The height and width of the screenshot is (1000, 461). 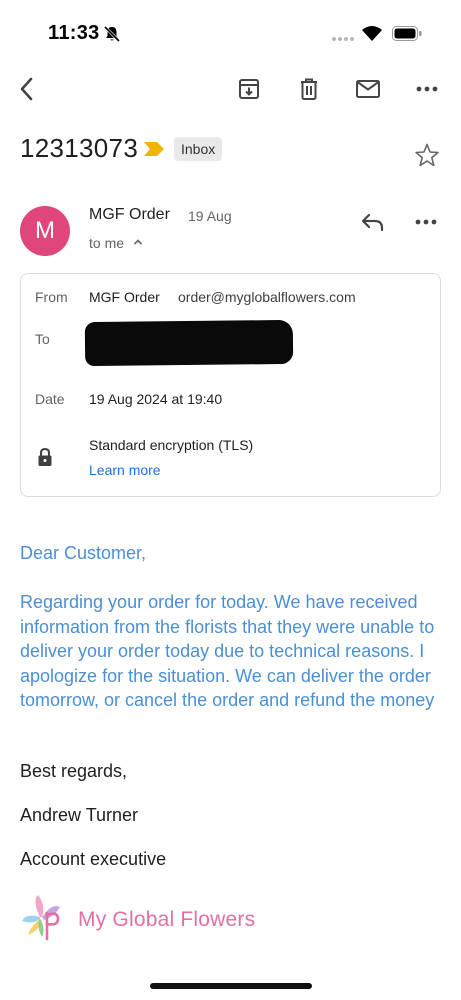 I want to click on message-closing: Best regards,, so click(x=74, y=771).